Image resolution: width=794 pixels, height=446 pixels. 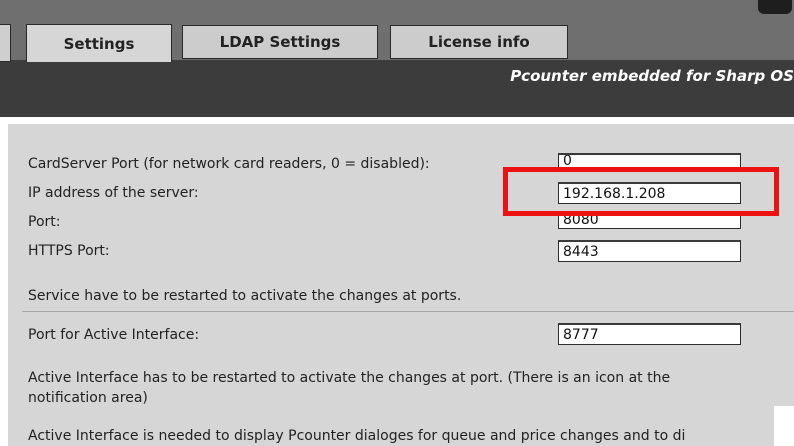 What do you see at coordinates (784, 426) in the screenshot?
I see `page-corner` at bounding box center [784, 426].